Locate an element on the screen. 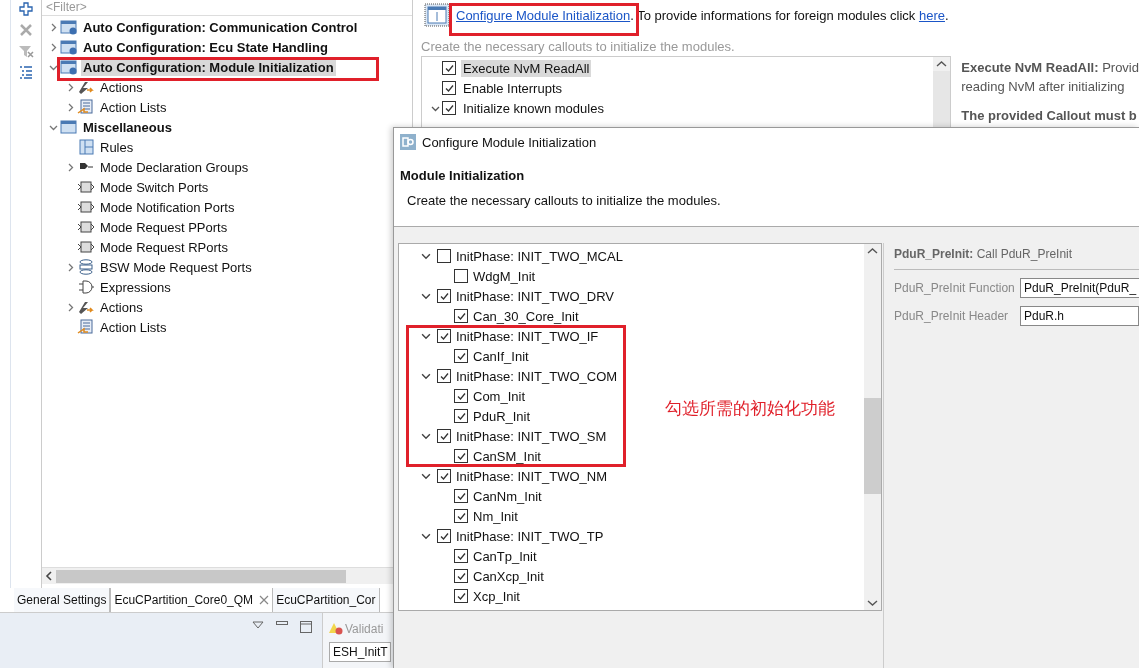 This screenshot has width=1139, height=668. close-icon is located at coordinates (264, 600).